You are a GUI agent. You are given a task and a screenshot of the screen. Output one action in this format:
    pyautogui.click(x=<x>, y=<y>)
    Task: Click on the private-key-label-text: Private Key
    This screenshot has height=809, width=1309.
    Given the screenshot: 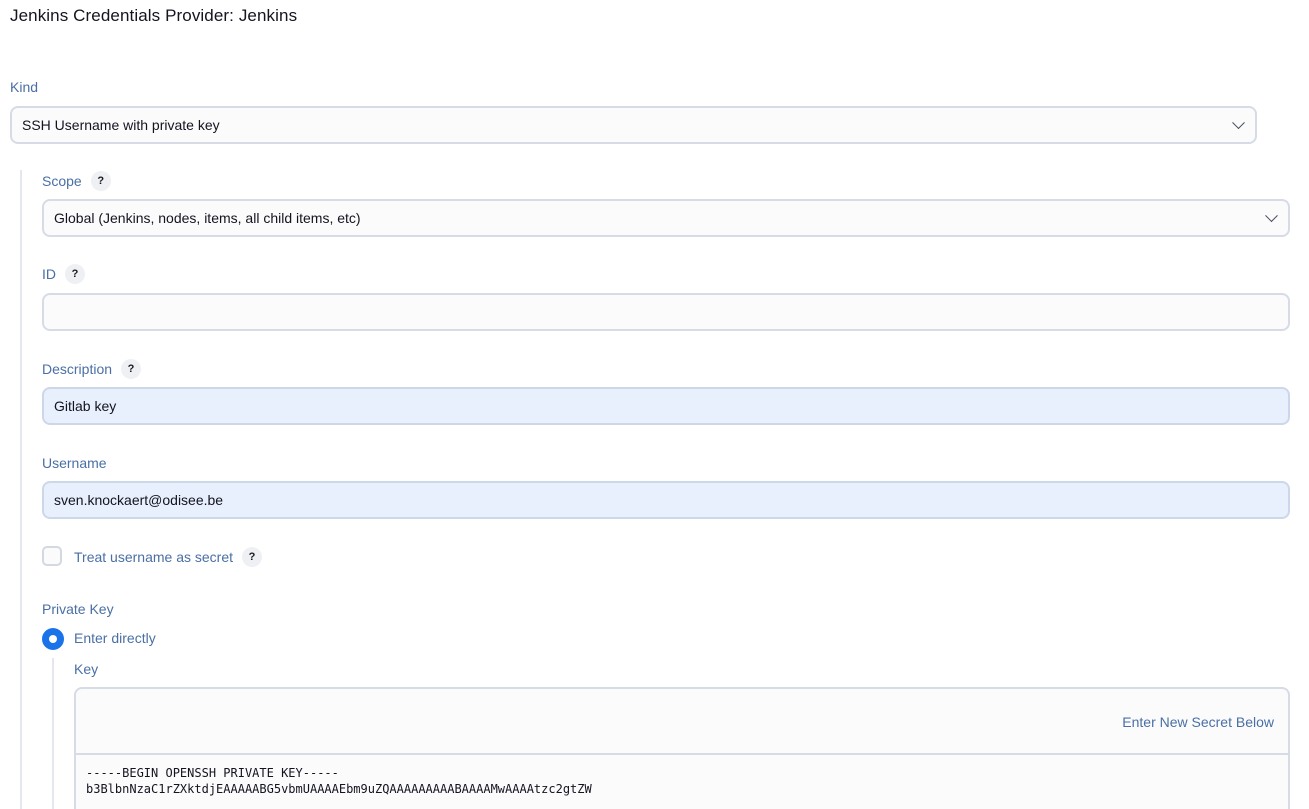 What is the action you would take?
    pyautogui.click(x=78, y=609)
    